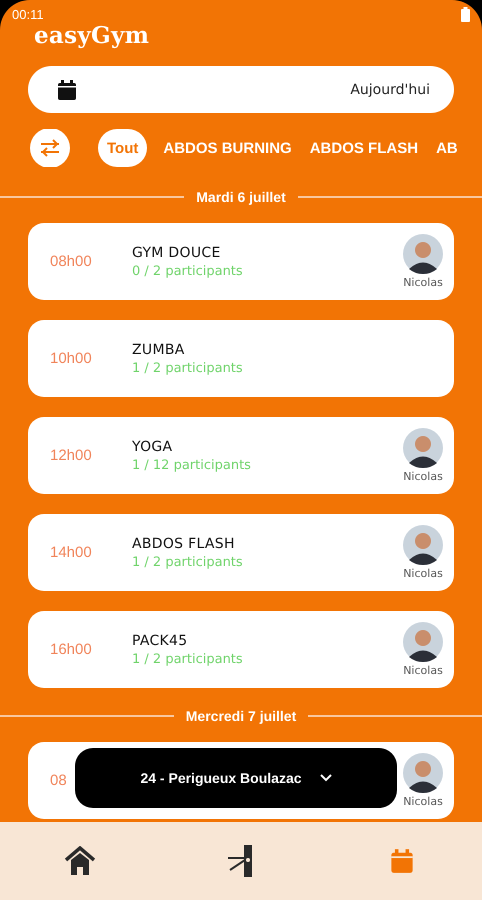  What do you see at coordinates (71, 552) in the screenshot?
I see `session-time: 14h00` at bounding box center [71, 552].